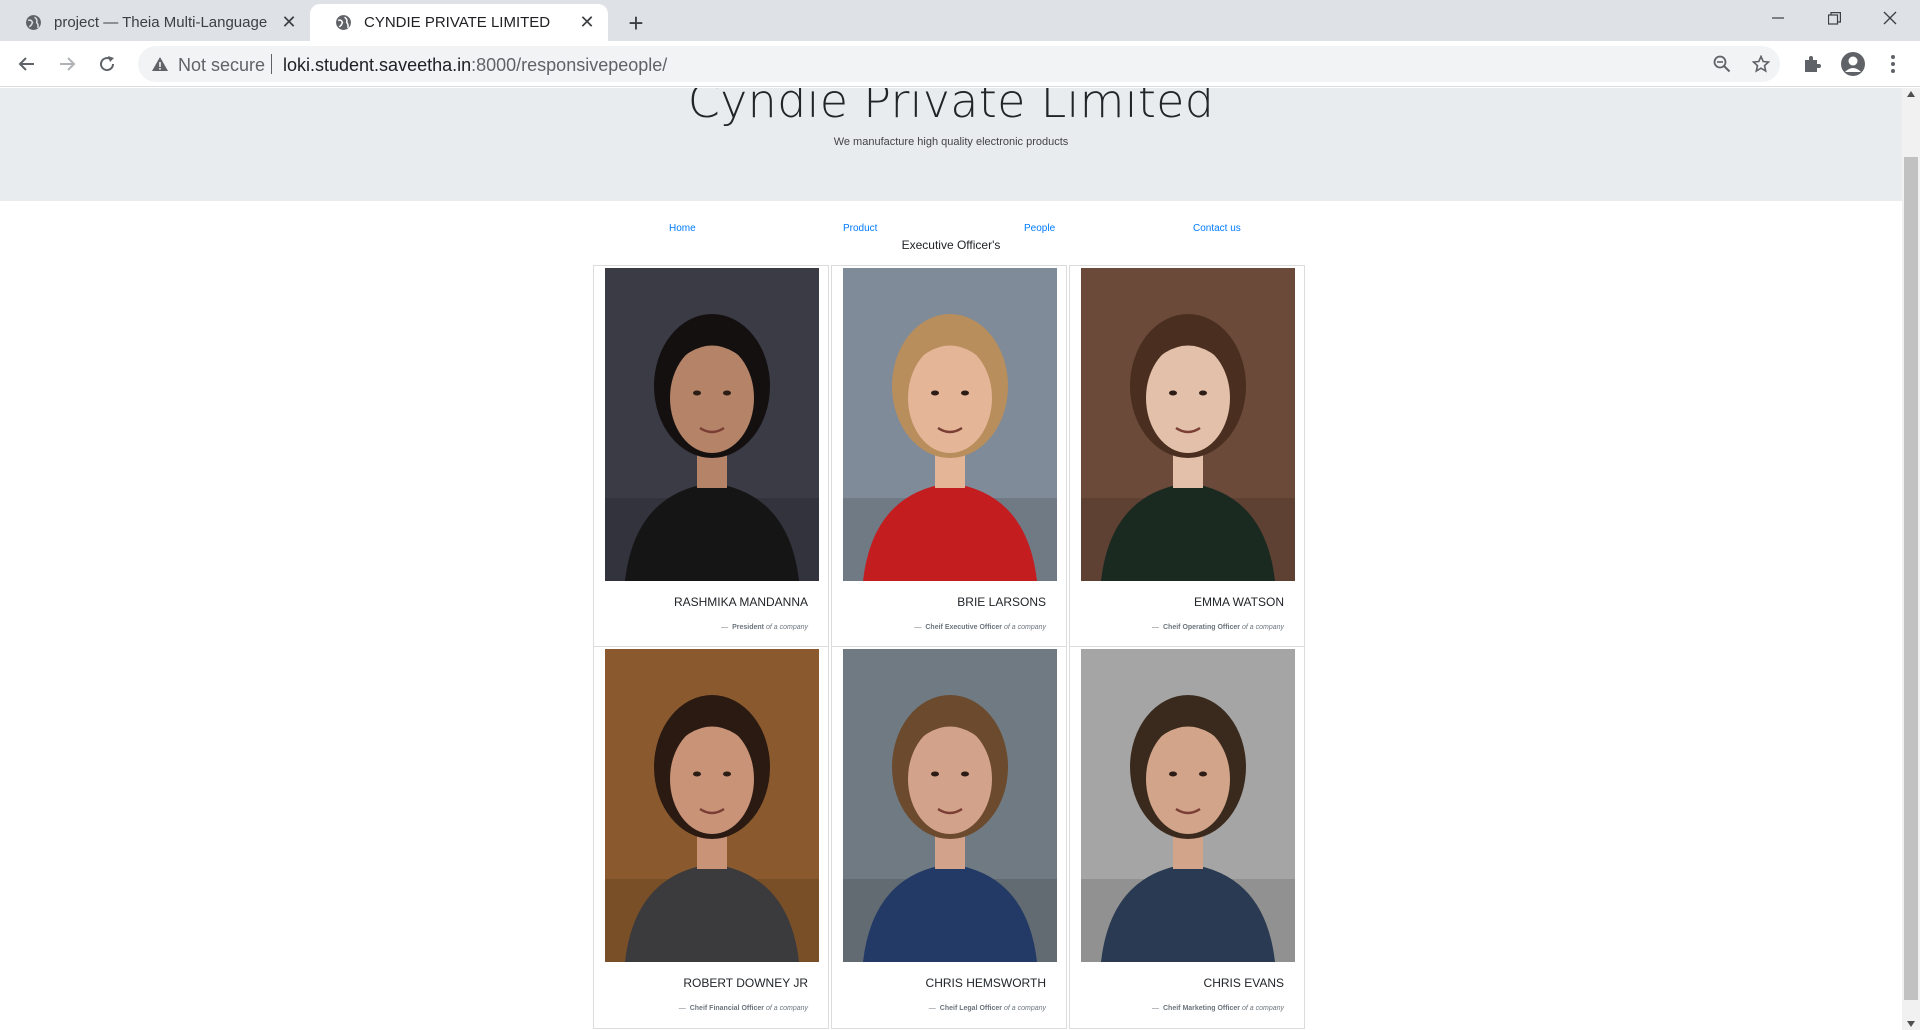 This screenshot has width=1920, height=1030. Describe the element at coordinates (1001, 602) in the screenshot. I see `person-name: BRIE LARSONS` at that location.